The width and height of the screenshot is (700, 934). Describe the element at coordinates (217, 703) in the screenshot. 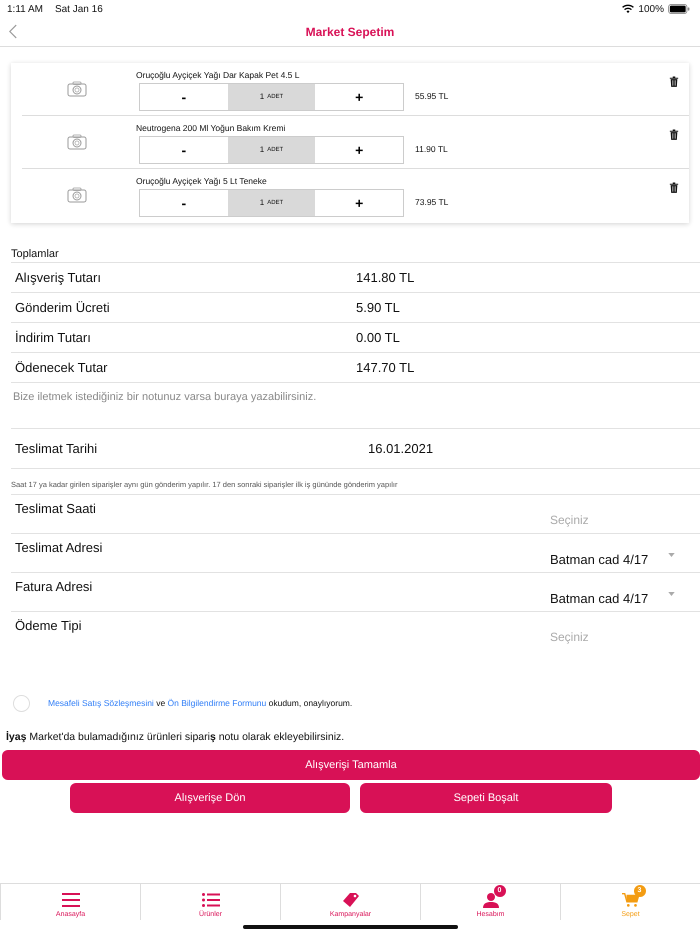

I see `info-form-link: Ön Bilgilendirme Formunu` at that location.